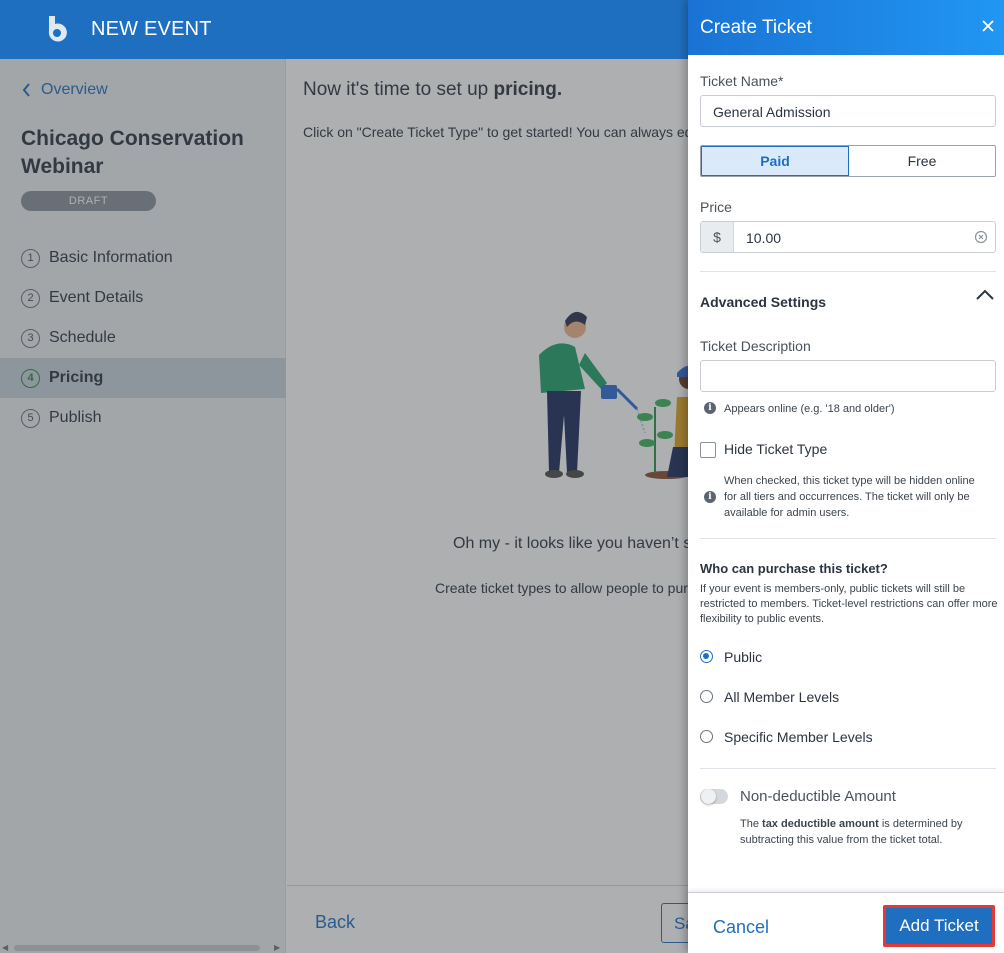 The height and width of the screenshot is (953, 1004). What do you see at coordinates (794, 568) in the screenshot?
I see `who-can-purchase-title: Who can purchase this ticket?` at bounding box center [794, 568].